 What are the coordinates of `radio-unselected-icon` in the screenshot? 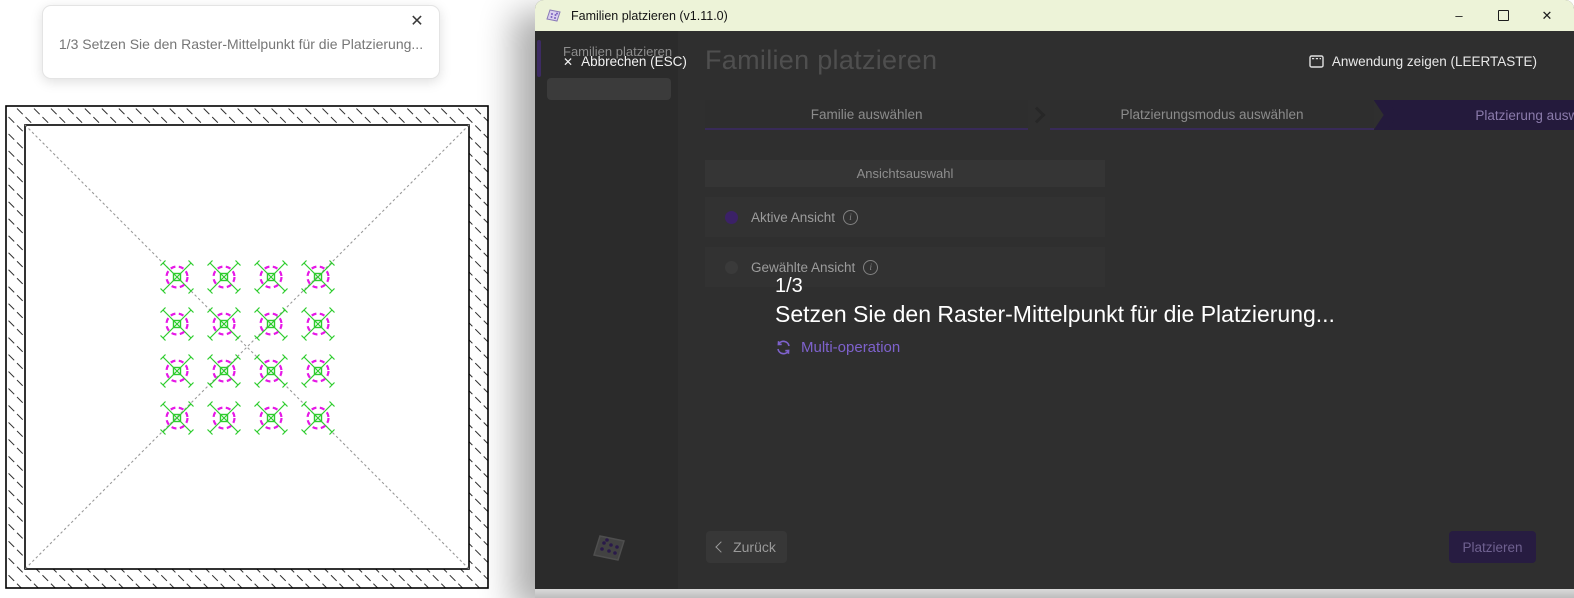 It's located at (731, 267).